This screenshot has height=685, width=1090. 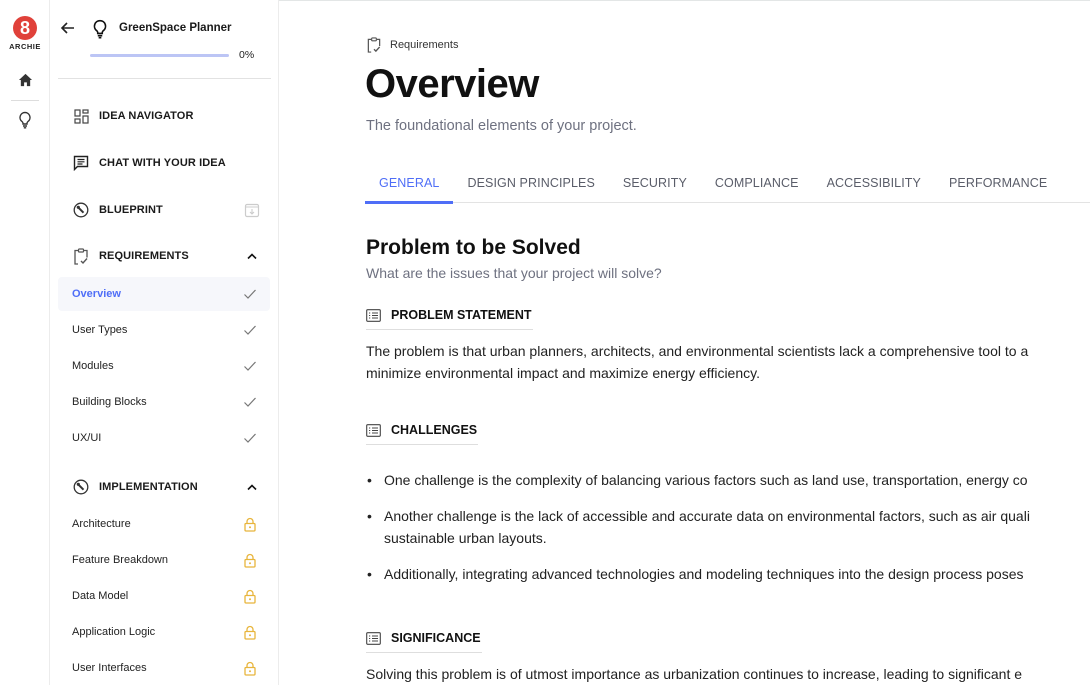 I want to click on logo-text: ARCHIE, so click(x=25, y=46).